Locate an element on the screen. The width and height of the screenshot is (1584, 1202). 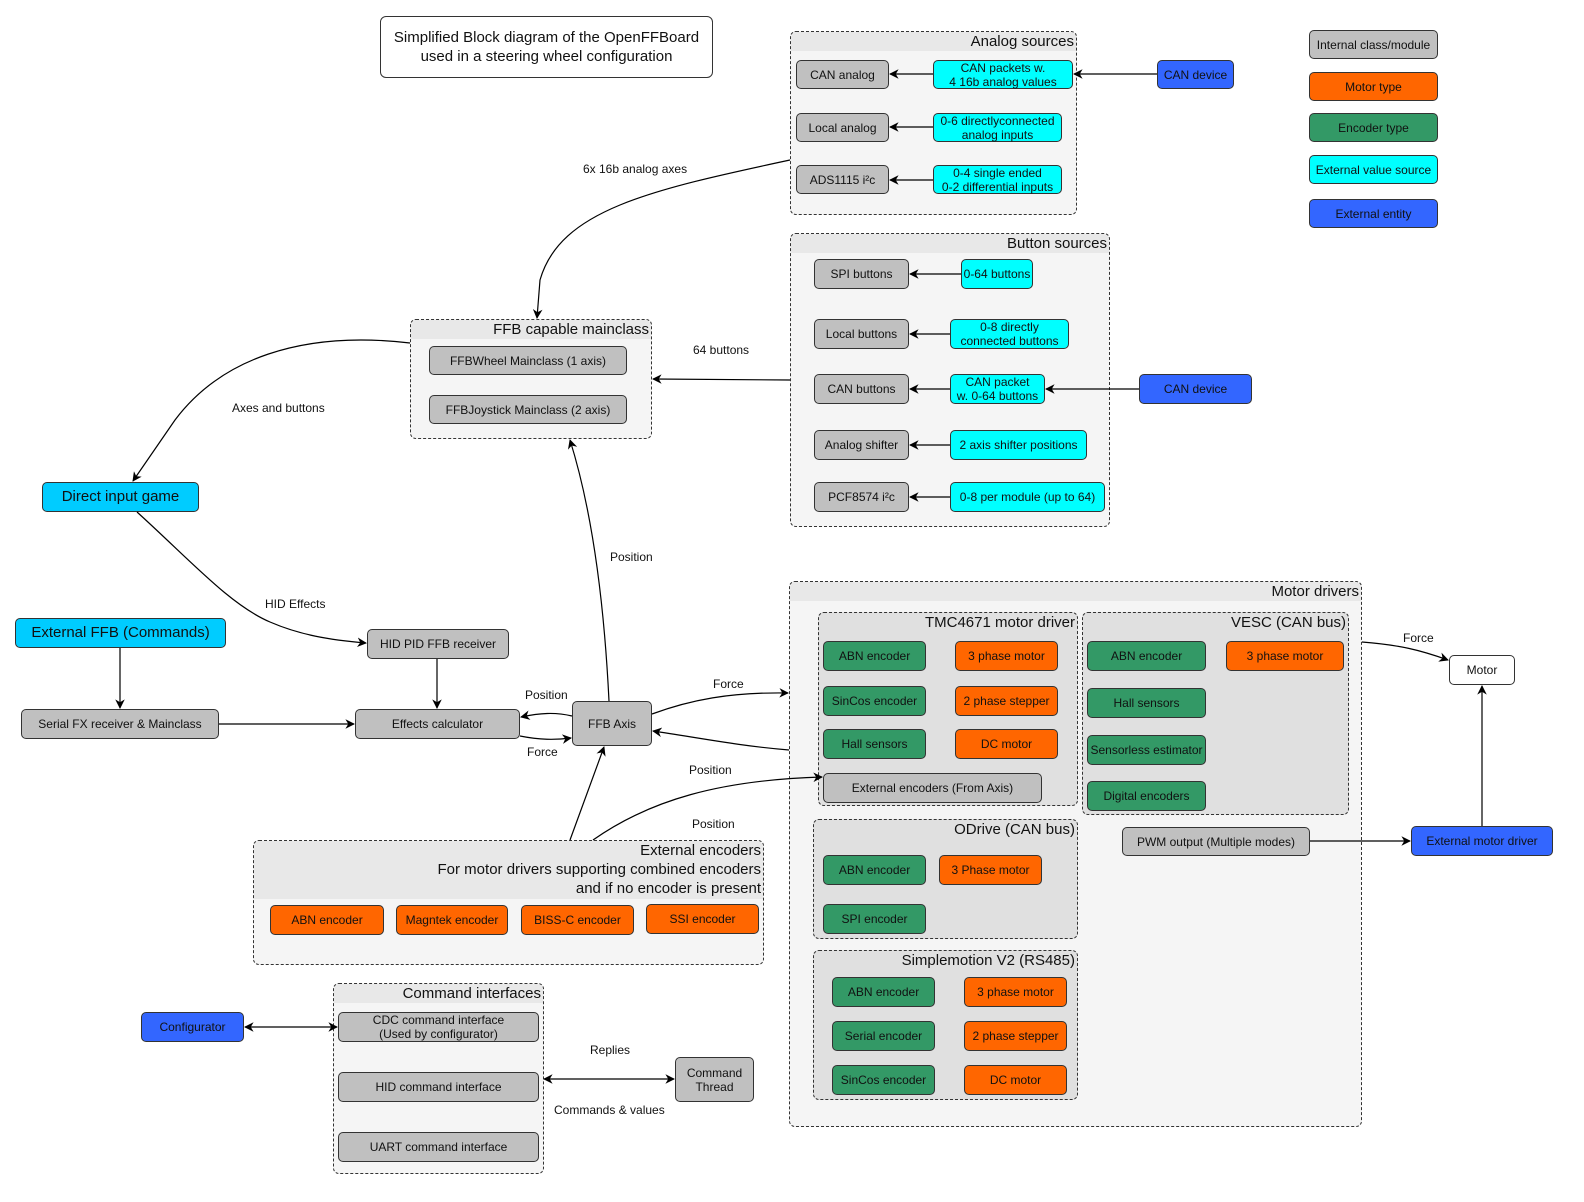
edge-analog-to-mainclass is located at coordinates (661, 239).